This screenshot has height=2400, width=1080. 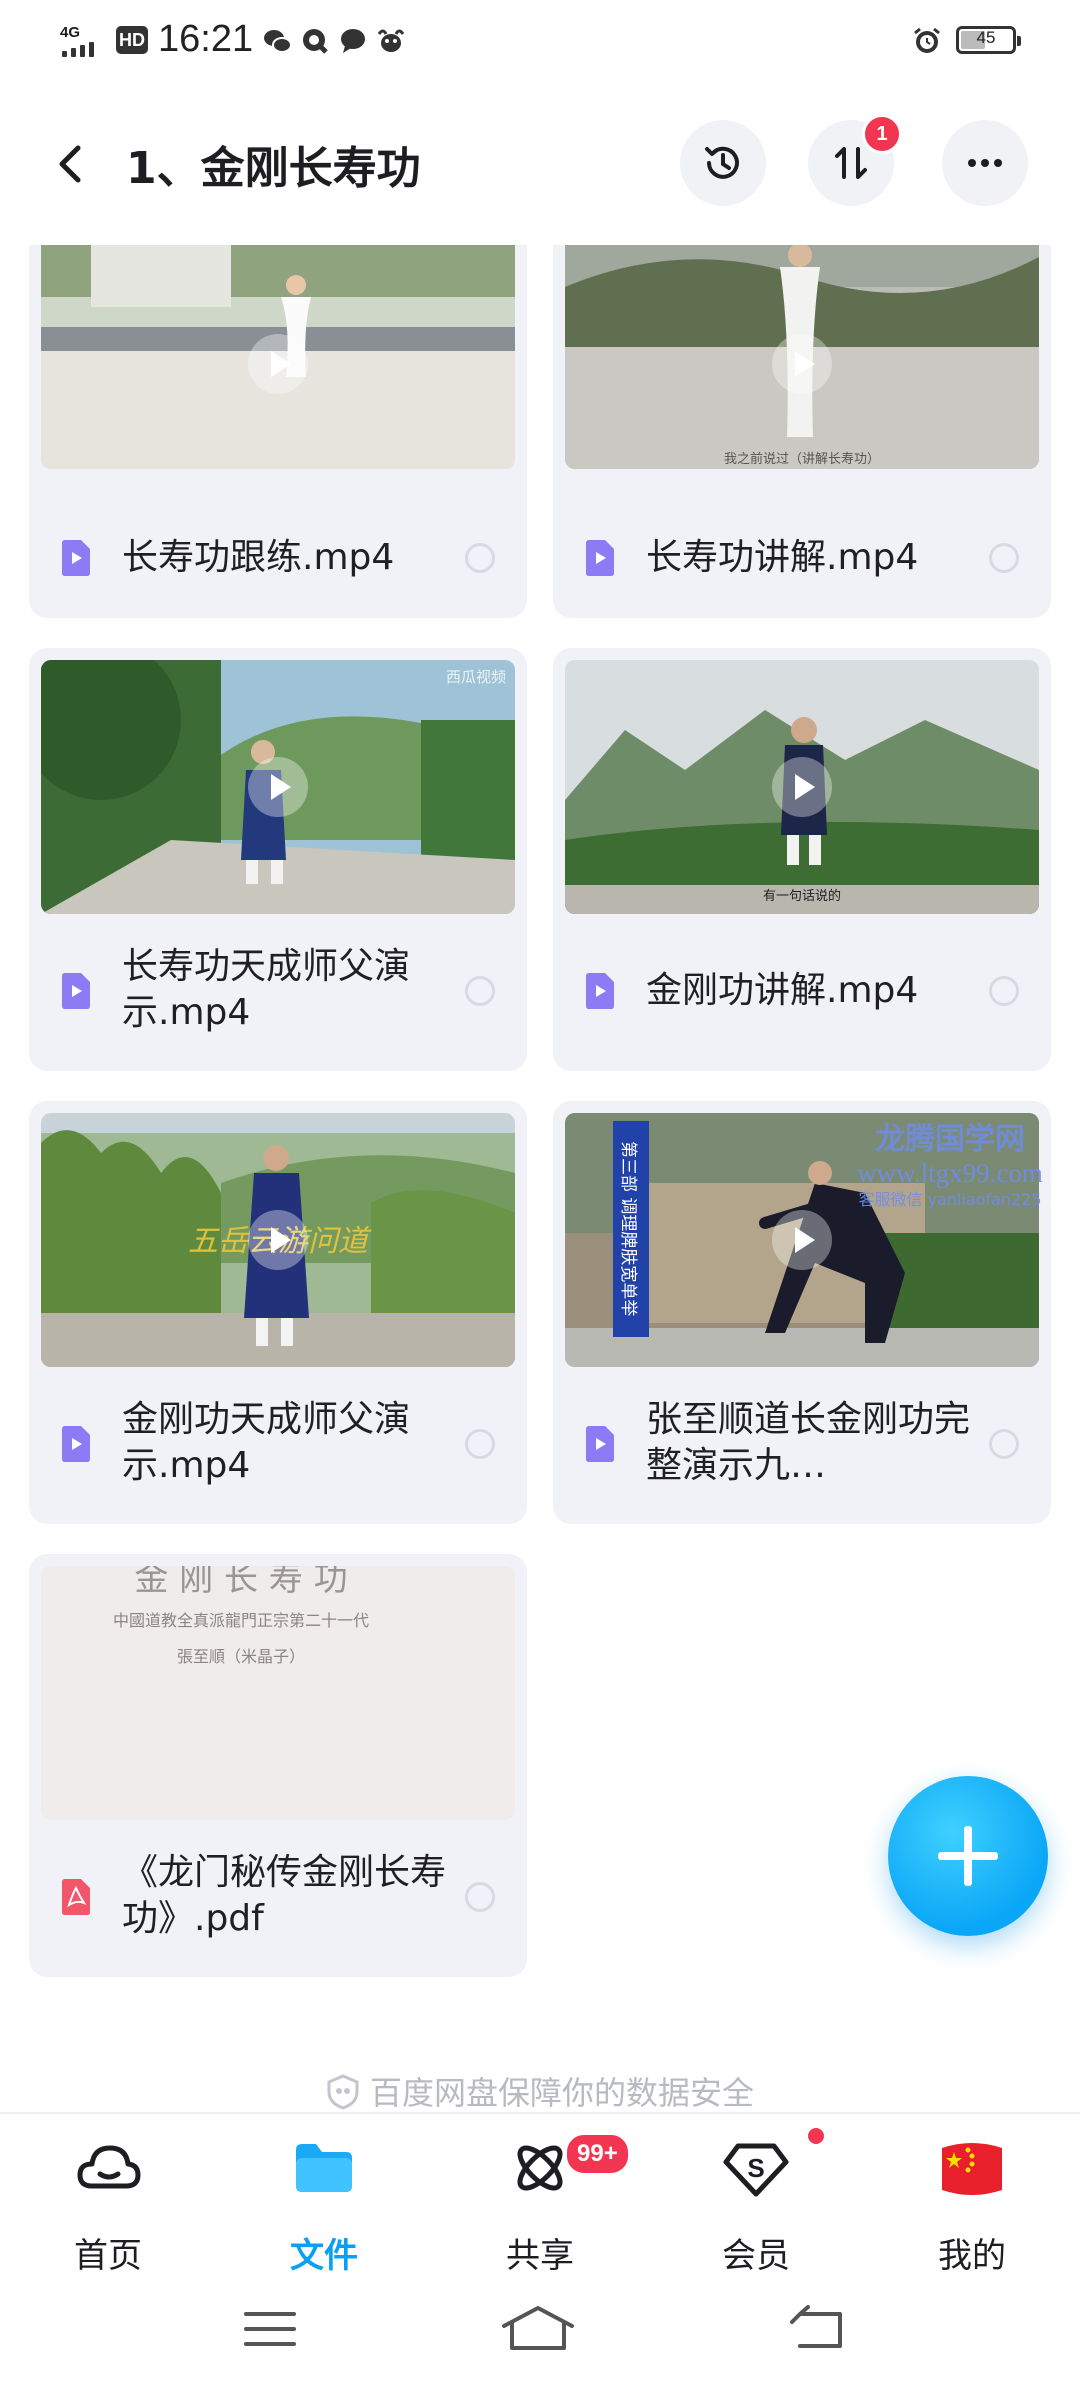 I want to click on file-name: 《龙门秘传金刚长寿功》.pdf, so click(x=284, y=1895).